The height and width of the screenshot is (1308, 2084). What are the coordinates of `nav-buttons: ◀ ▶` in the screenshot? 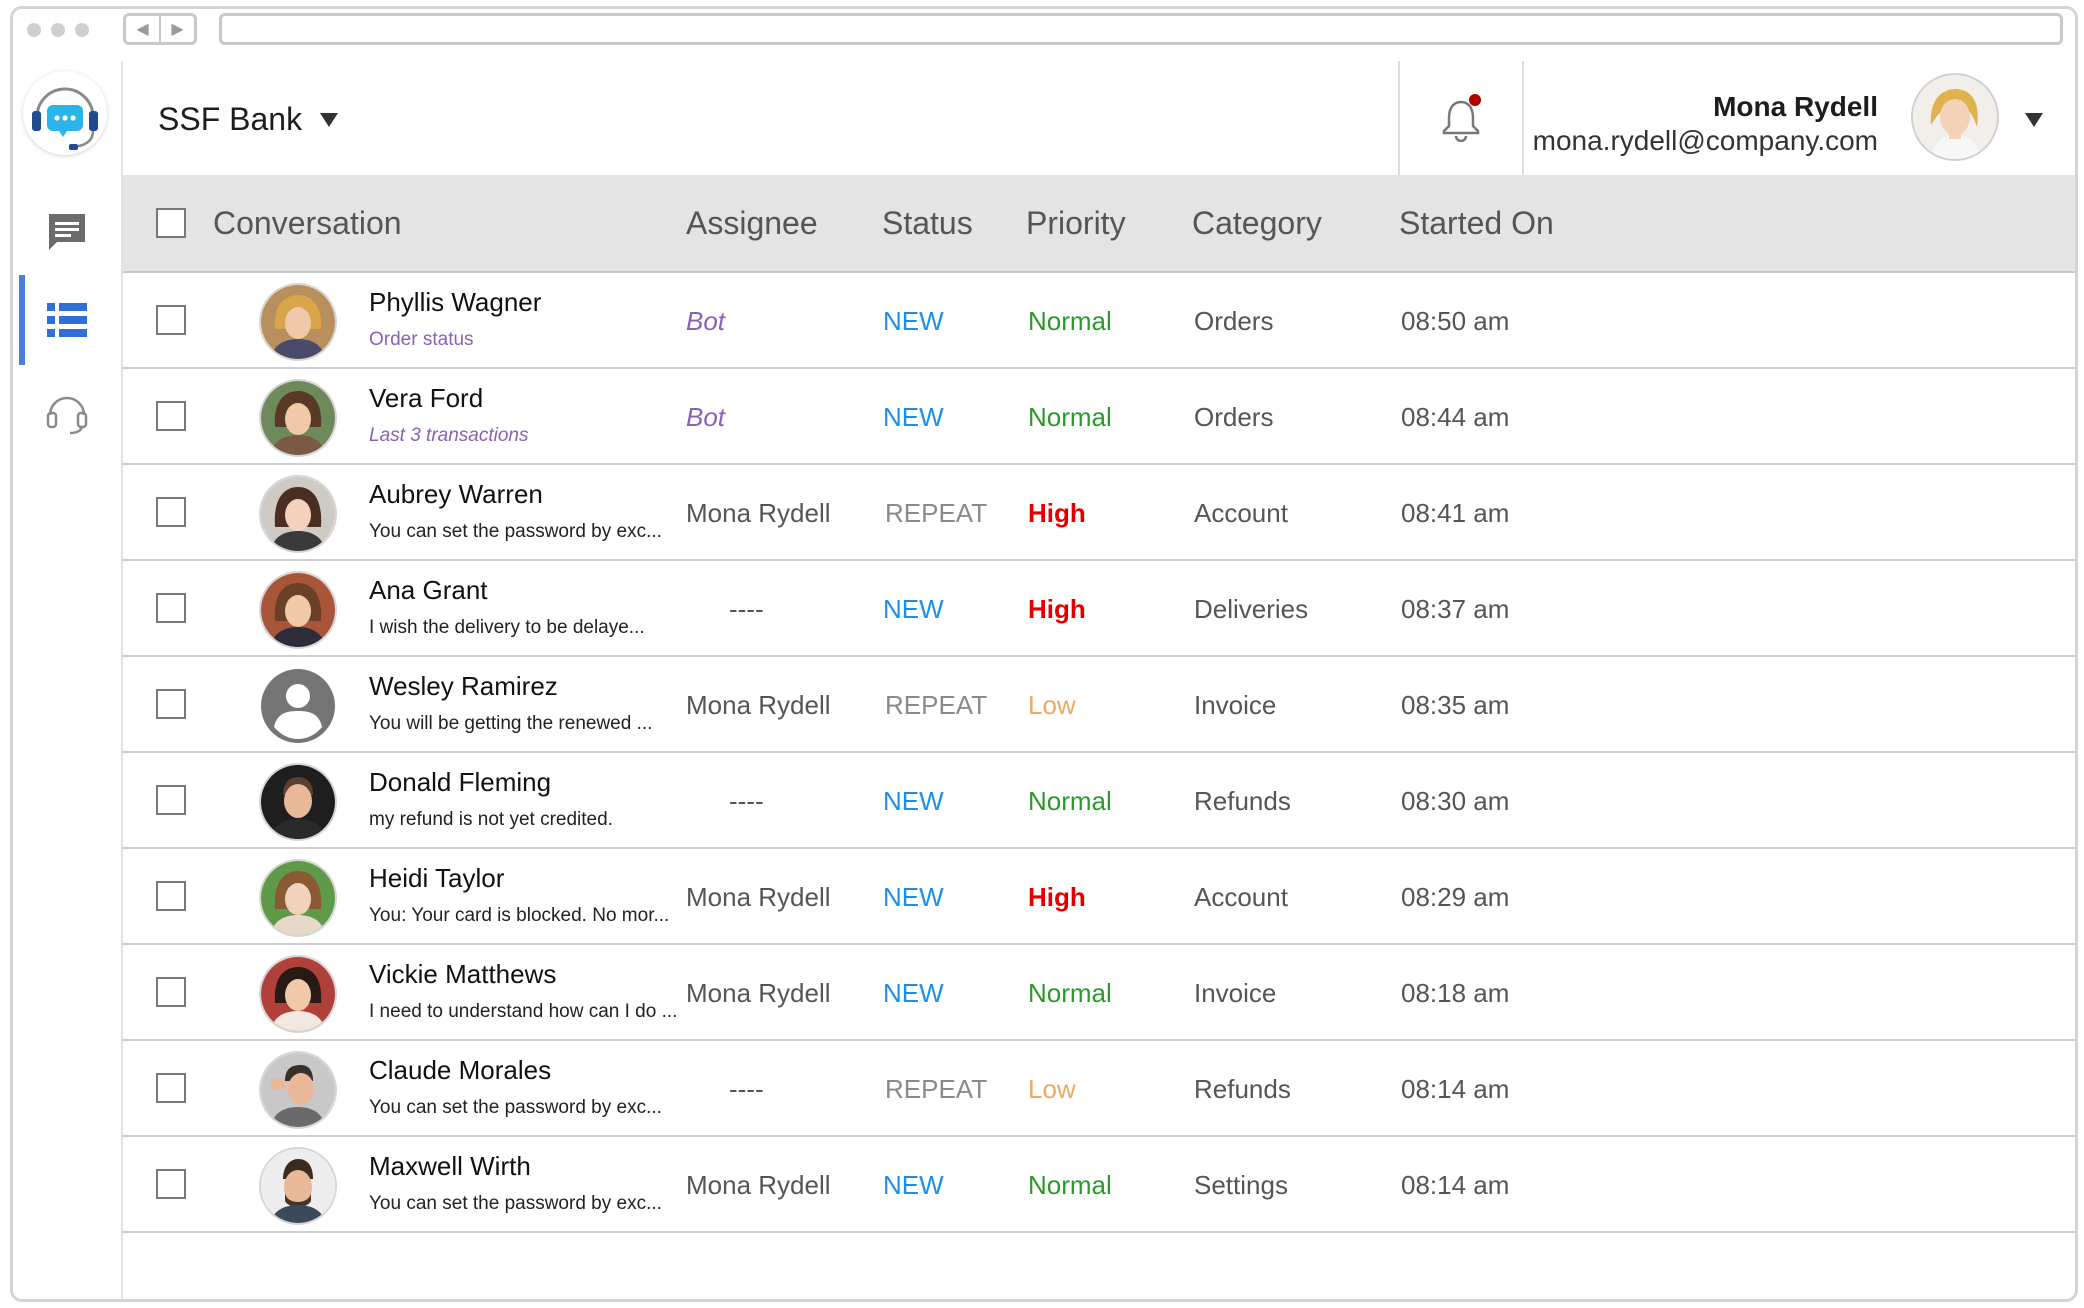 It's located at (160, 29).